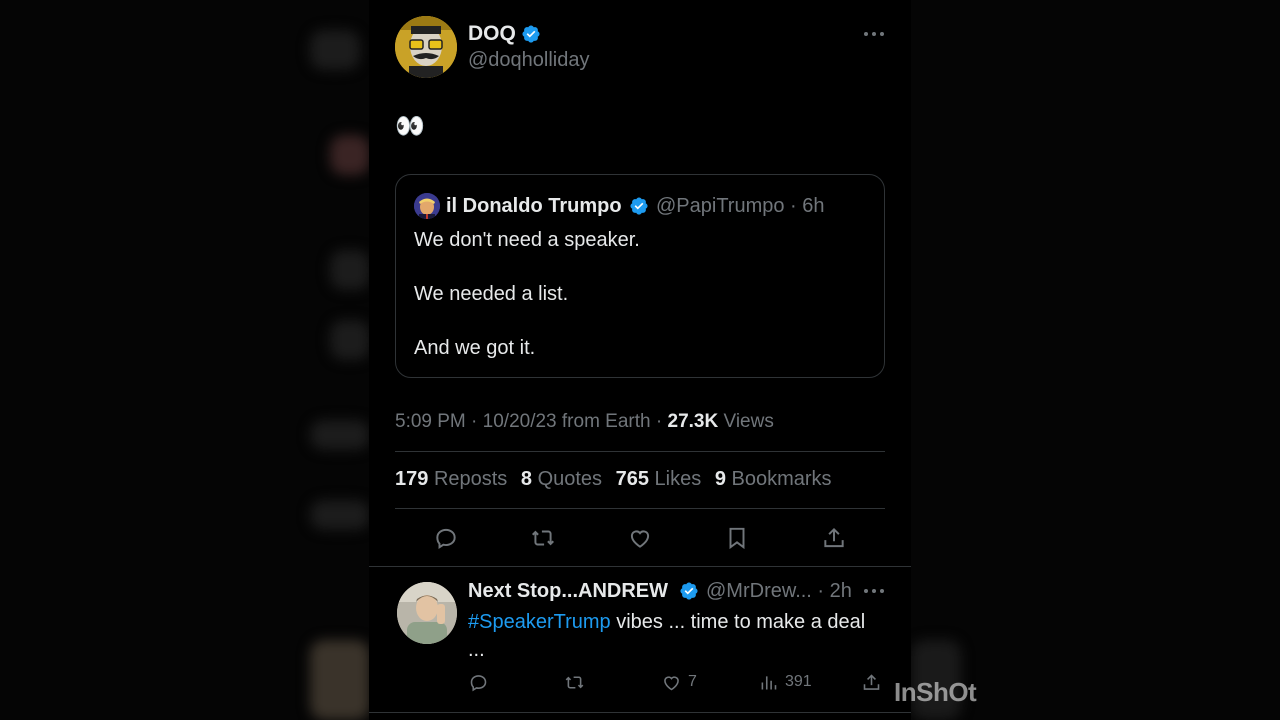  What do you see at coordinates (412, 479) in the screenshot?
I see `reposts-count: 179` at bounding box center [412, 479].